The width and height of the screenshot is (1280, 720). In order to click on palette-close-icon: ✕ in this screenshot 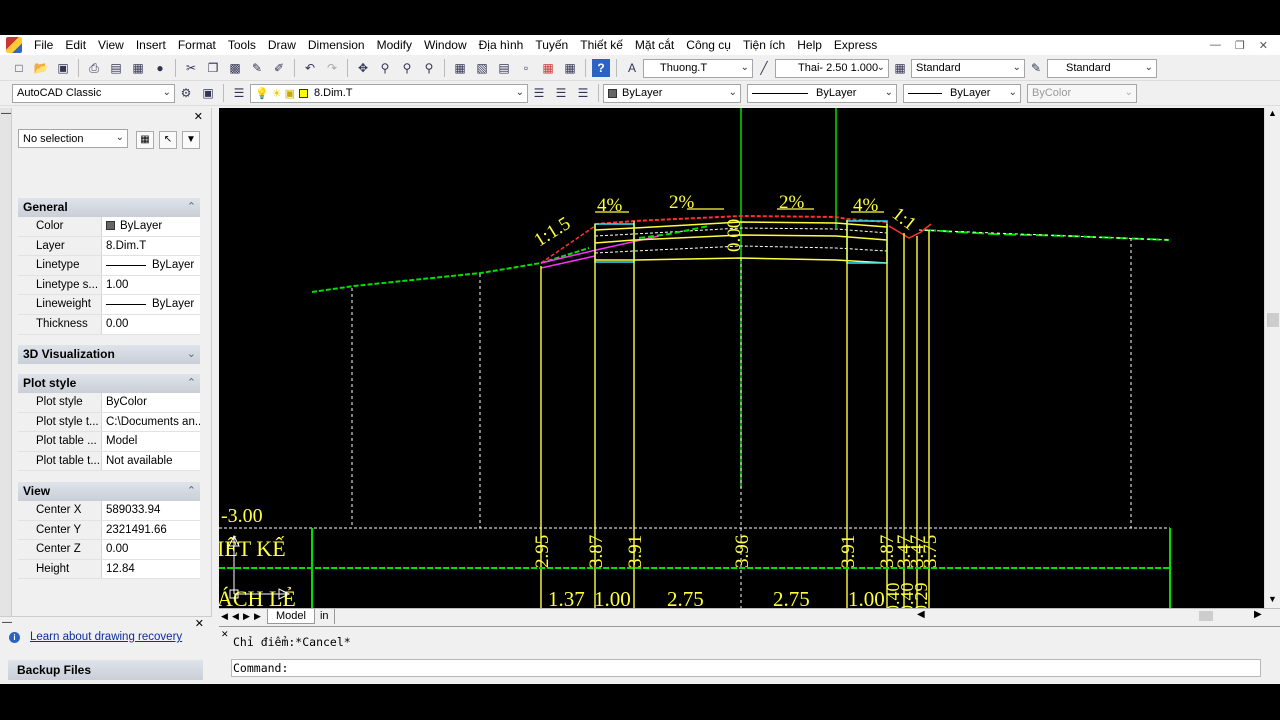, I will do `click(198, 116)`.